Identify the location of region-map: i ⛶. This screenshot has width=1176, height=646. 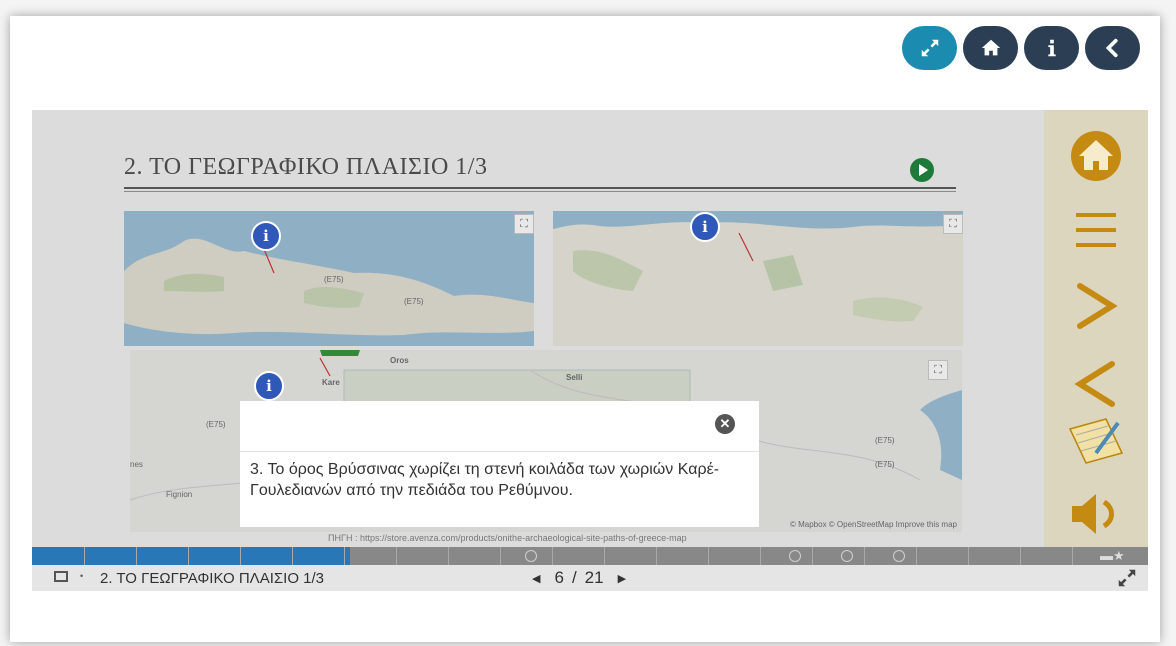
(758, 278).